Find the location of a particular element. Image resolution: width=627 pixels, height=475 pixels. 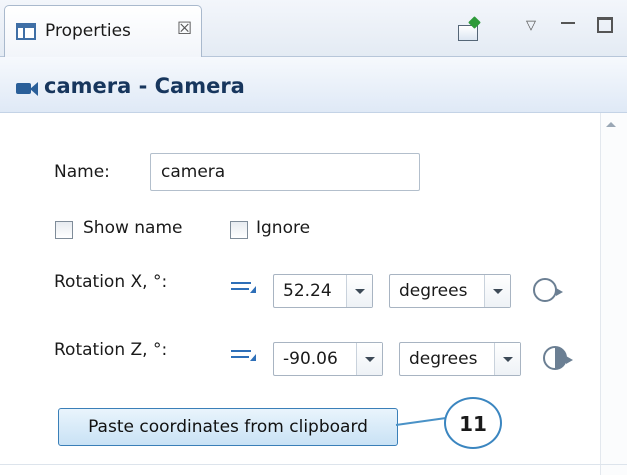

vertical-scrollbar is located at coordinates (613, 294).